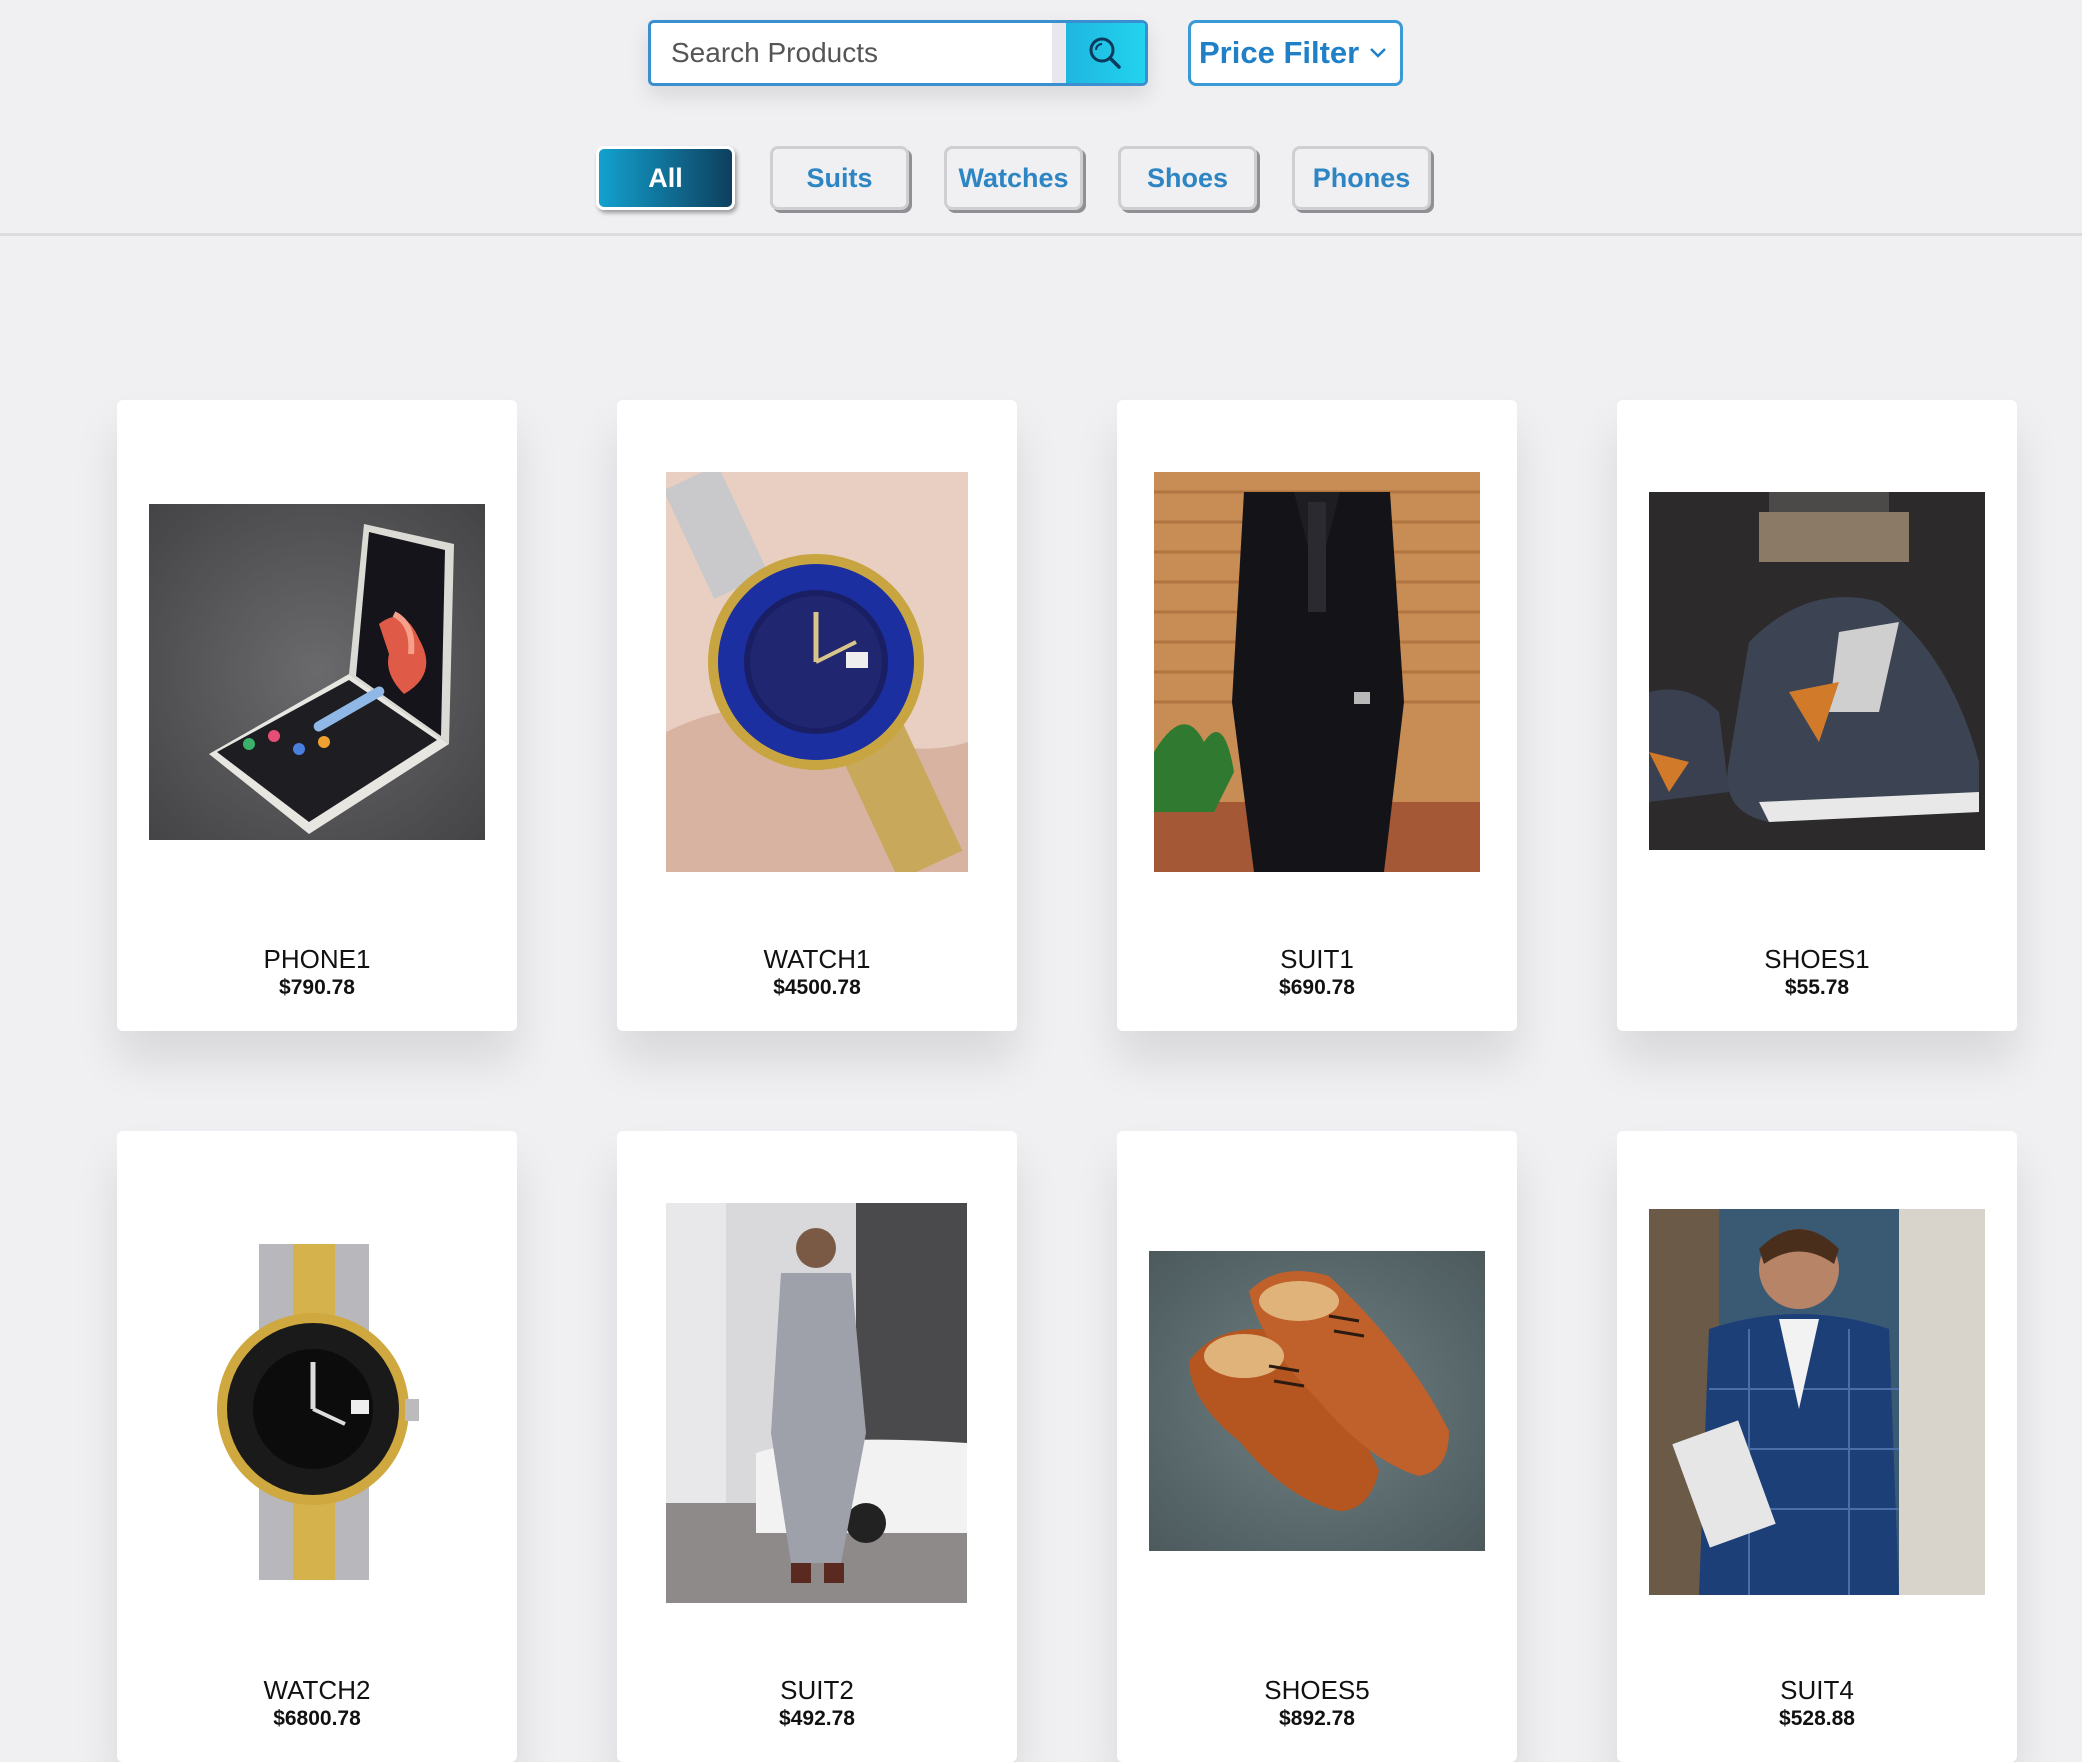  What do you see at coordinates (1817, 959) in the screenshot?
I see `product-name: SHOES1` at bounding box center [1817, 959].